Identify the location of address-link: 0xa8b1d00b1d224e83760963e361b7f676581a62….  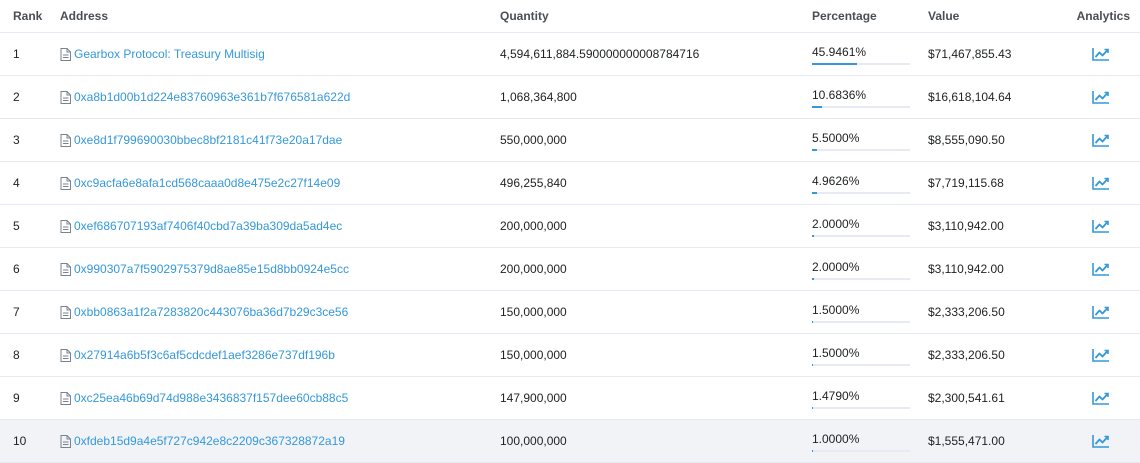
(212, 97).